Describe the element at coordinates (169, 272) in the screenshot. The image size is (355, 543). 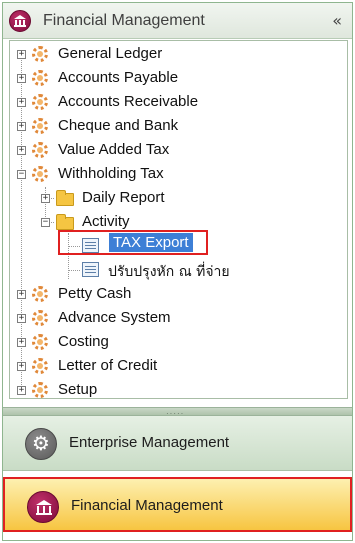
I see `tree-item-label: ปรับปรุงหัก ณ ที่จ่าย` at that location.